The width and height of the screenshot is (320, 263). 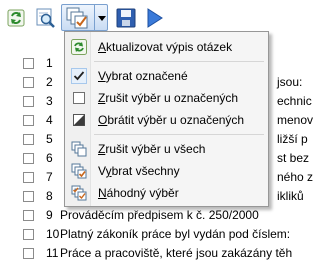 I want to click on row-number: 7, so click(x=49, y=177).